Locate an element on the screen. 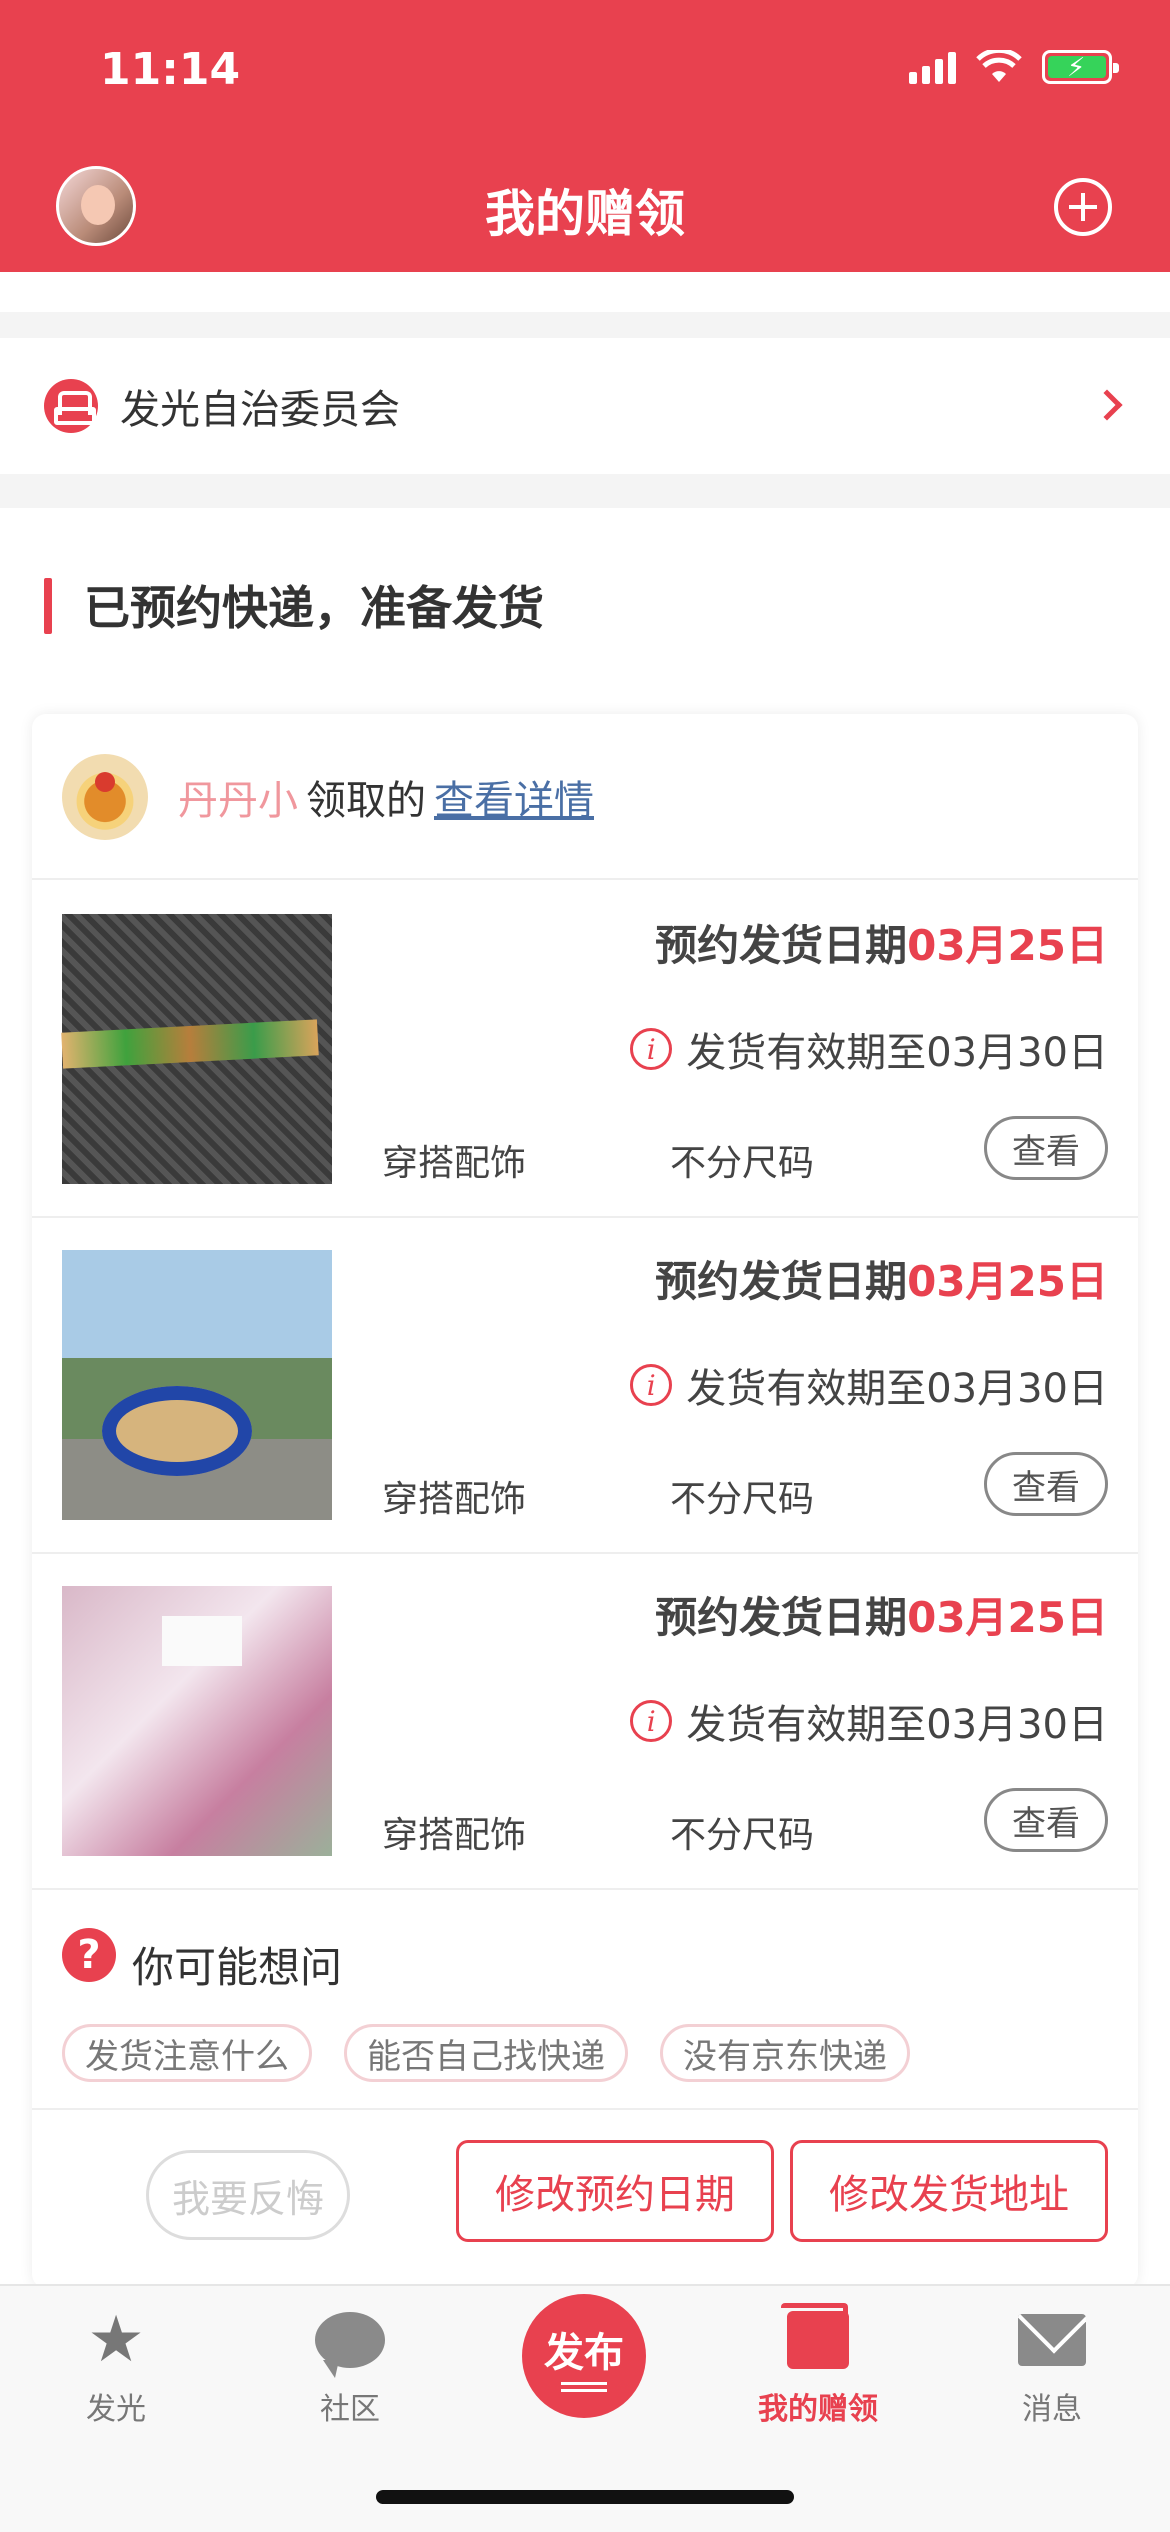 Image resolution: width=1170 pixels, height=2532 pixels. tab-my-gifts: 我的赠领 is located at coordinates (818, 2365).